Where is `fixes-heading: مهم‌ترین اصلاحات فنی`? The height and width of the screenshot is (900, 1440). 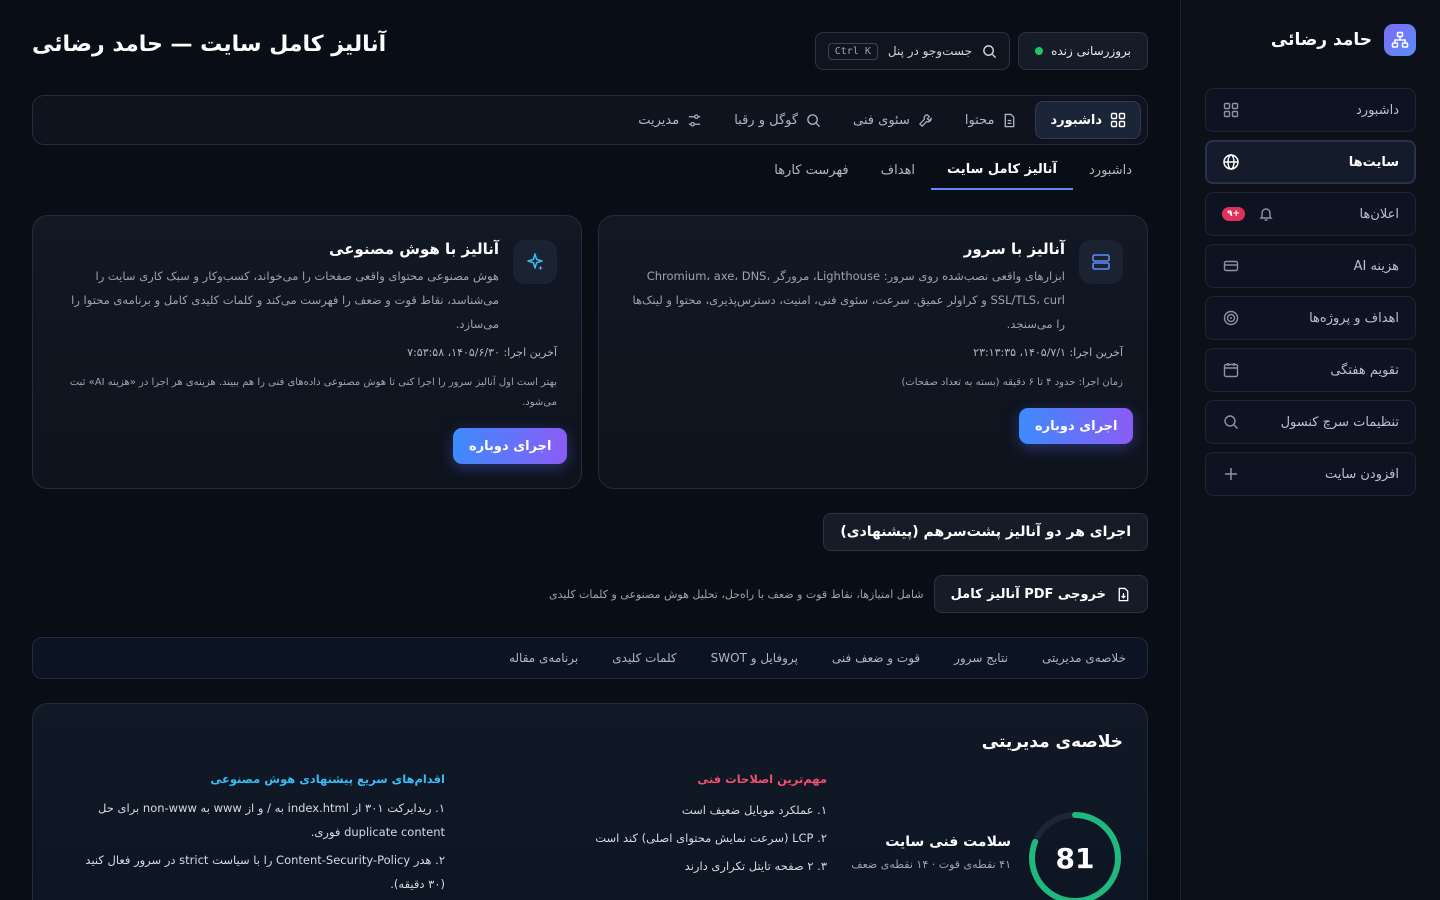 fixes-heading: مهم‌ترین اصلاحات فنی is located at coordinates (762, 779).